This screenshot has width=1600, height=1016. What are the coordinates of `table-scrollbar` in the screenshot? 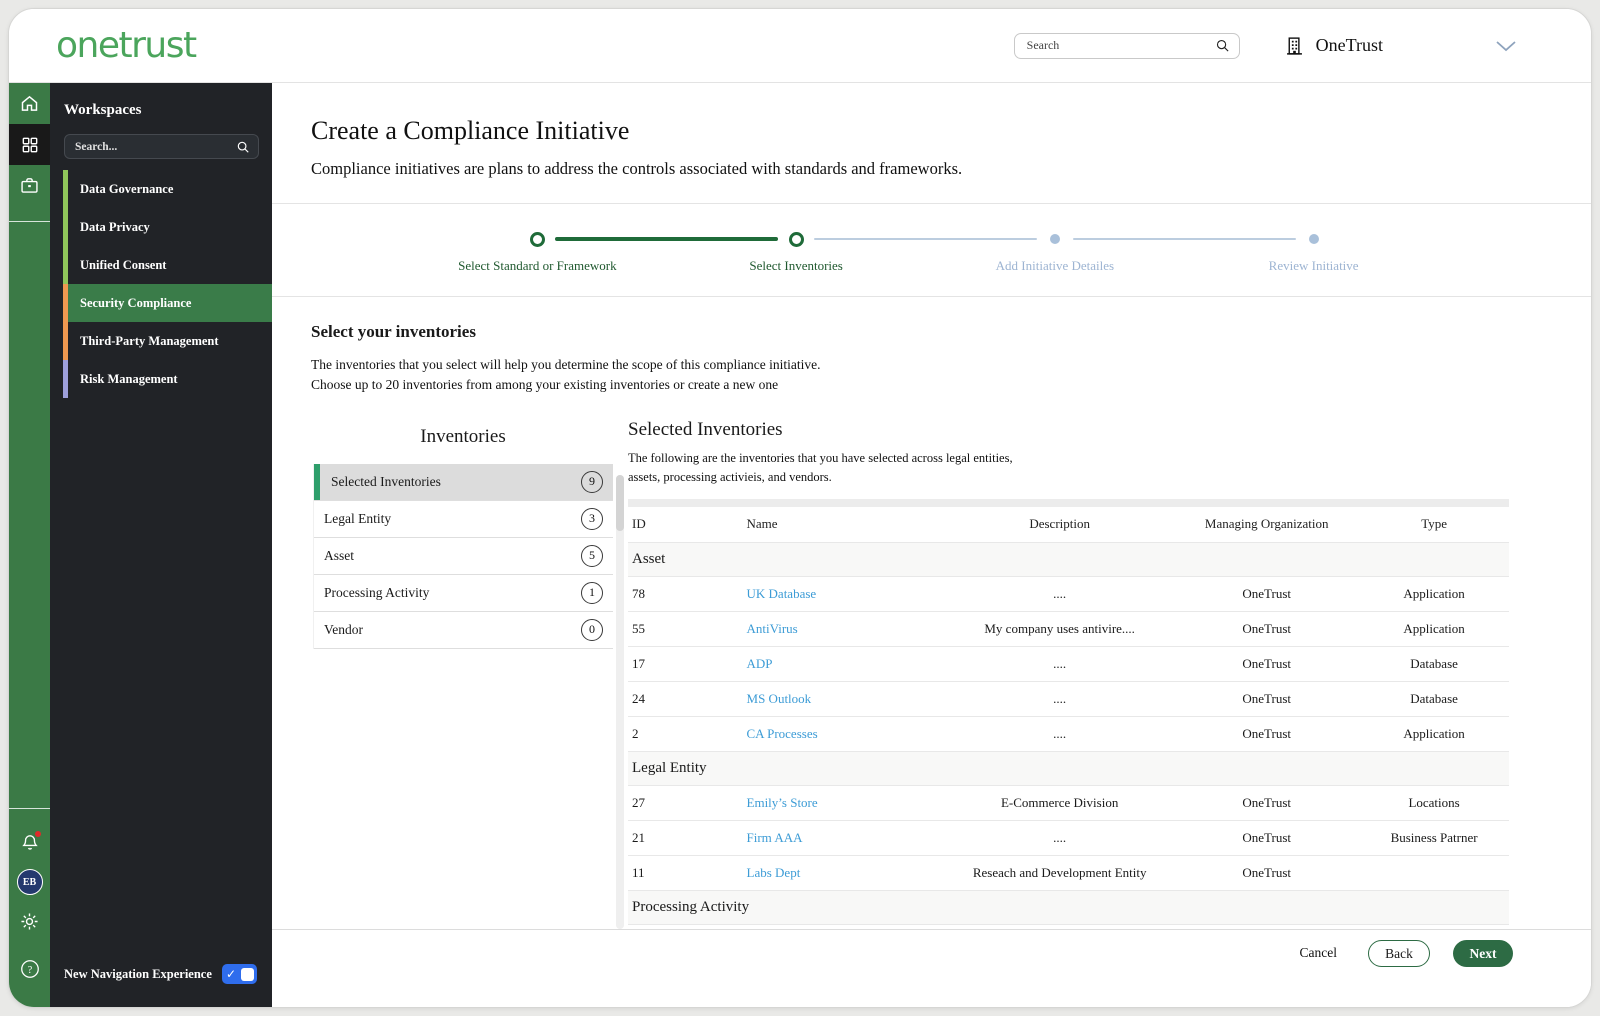 It's located at (620, 701).